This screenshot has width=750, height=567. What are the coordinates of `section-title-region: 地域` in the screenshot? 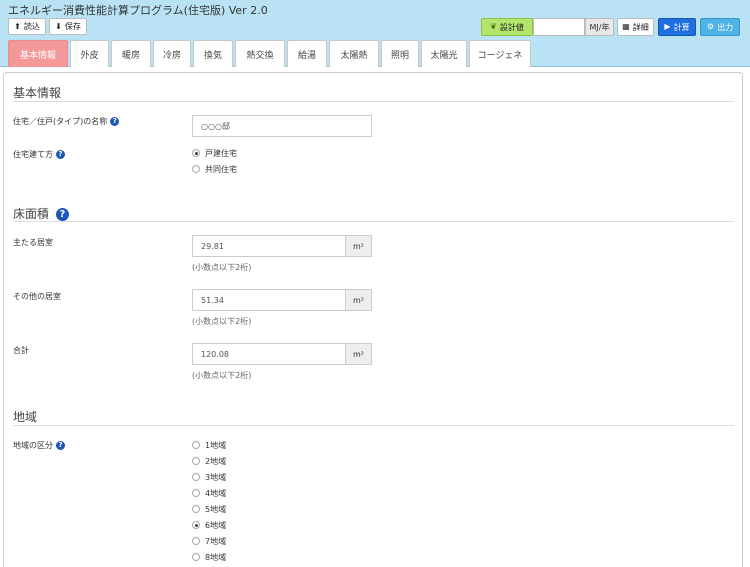 It's located at (25, 417).